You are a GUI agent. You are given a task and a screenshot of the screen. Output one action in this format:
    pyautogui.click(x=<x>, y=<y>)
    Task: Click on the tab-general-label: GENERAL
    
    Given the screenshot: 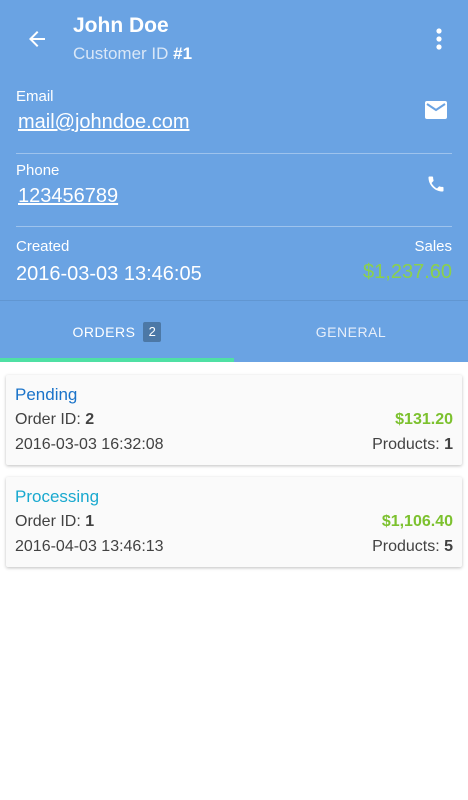 What is the action you would take?
    pyautogui.click(x=351, y=331)
    